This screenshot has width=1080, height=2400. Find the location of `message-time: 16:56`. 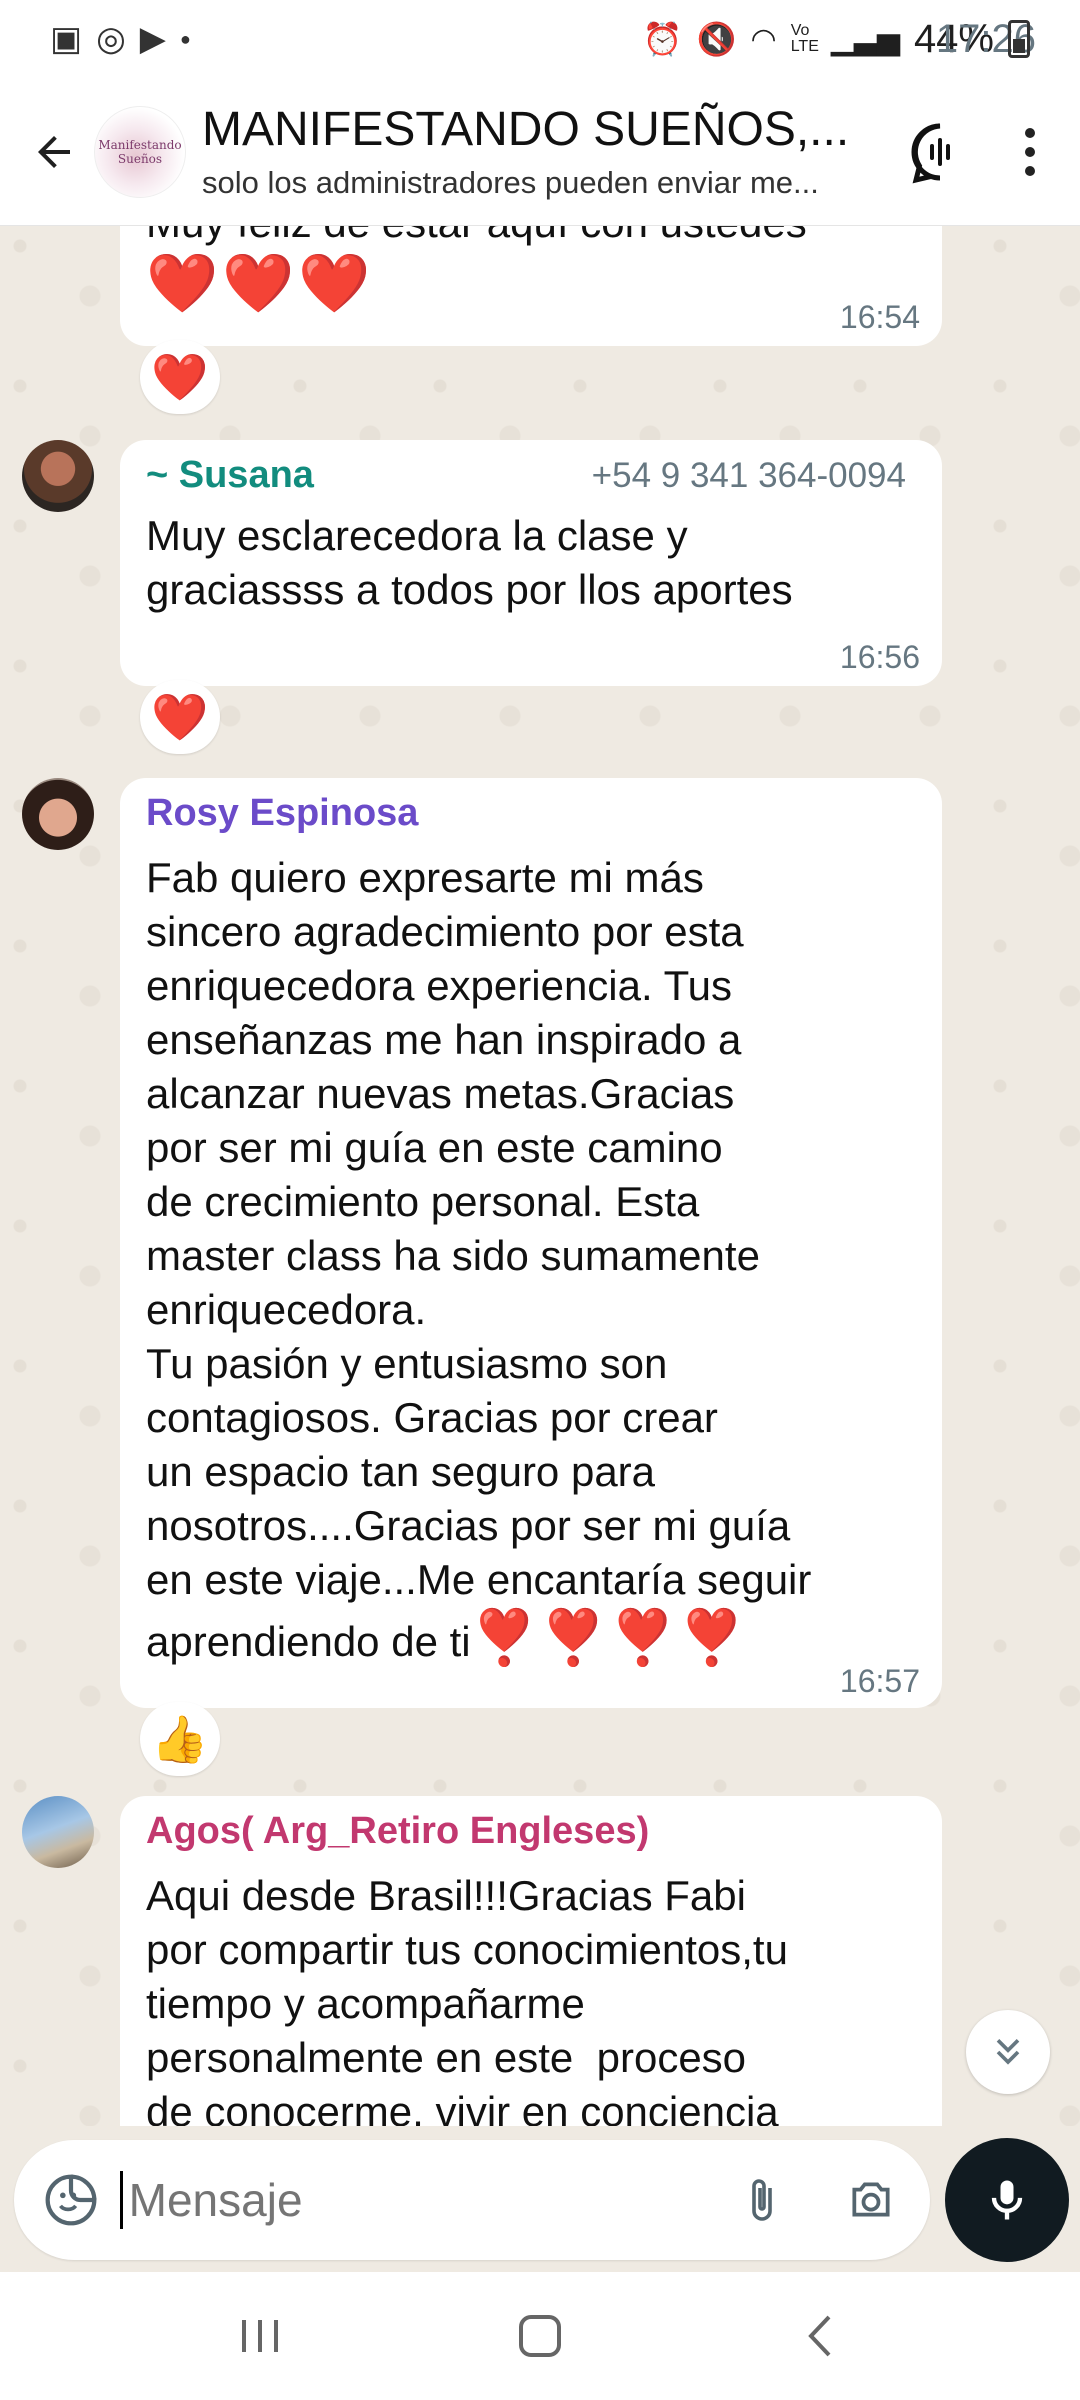

message-time: 16:56 is located at coordinates (879, 657).